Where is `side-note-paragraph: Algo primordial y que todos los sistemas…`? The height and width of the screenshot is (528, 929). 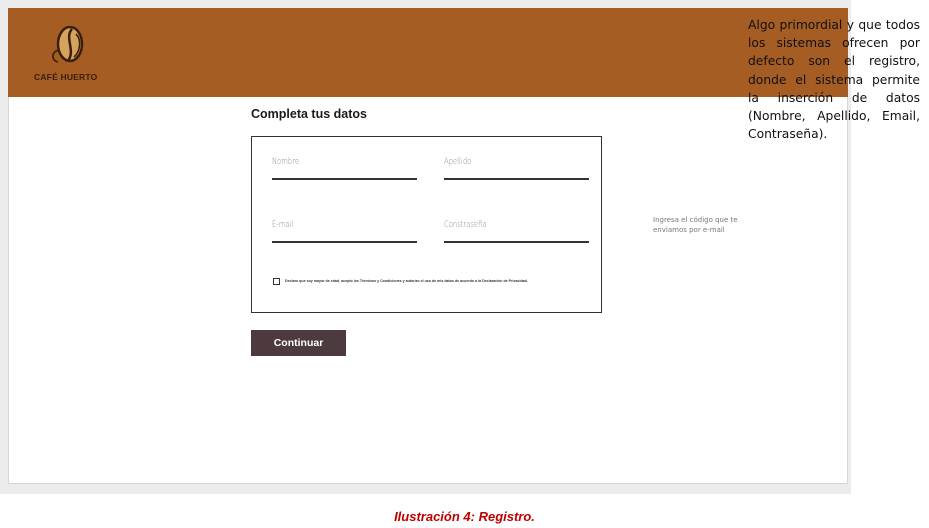
side-note-paragraph: Algo primordial y que todos los sistemas… is located at coordinates (834, 80).